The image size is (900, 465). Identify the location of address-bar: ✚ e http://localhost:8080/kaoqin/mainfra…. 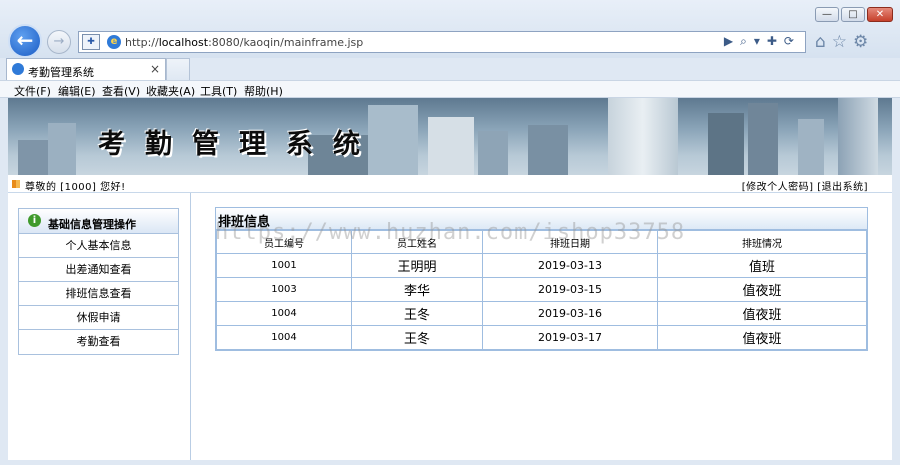
(442, 42).